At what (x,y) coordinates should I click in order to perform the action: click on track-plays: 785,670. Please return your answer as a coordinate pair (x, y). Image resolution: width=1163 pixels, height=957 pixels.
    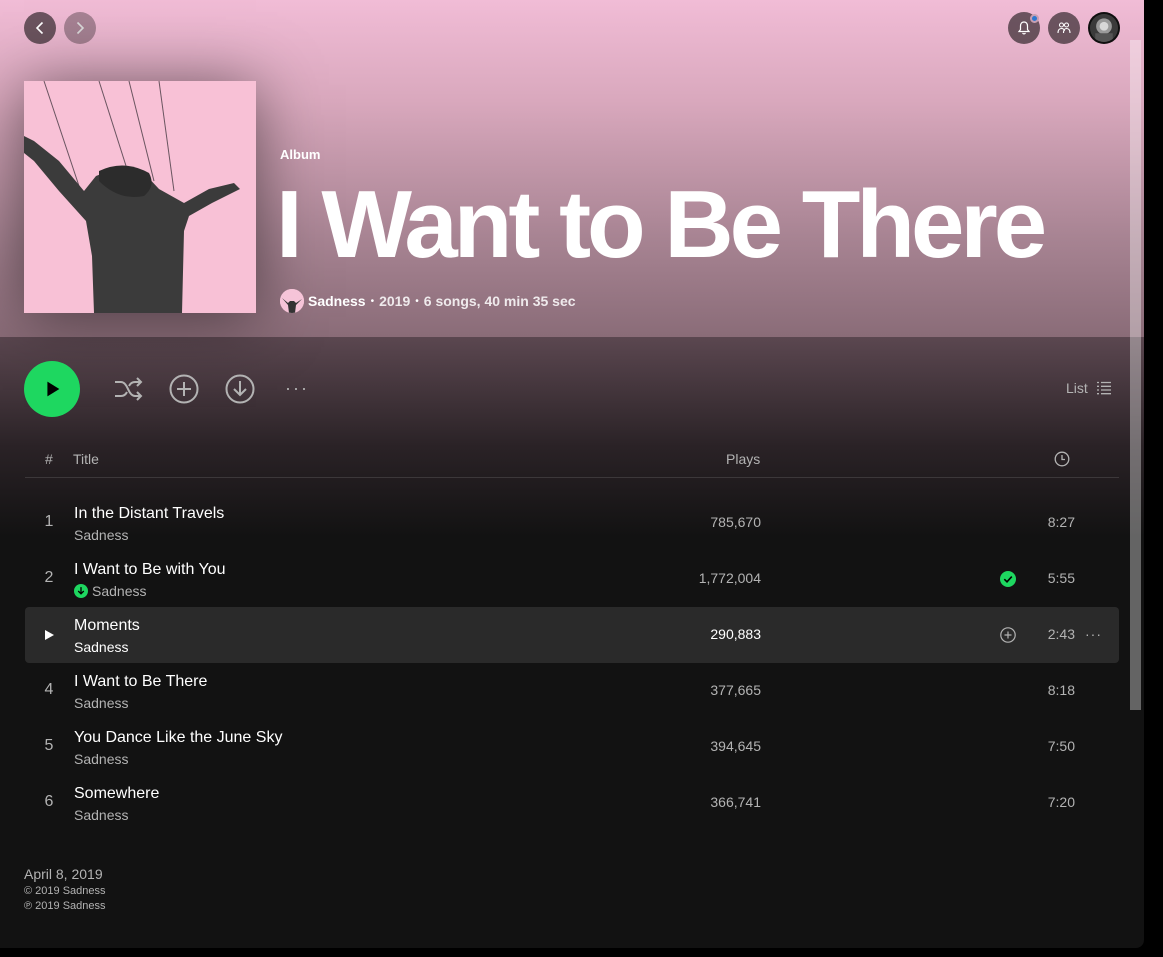
    Looking at the image, I should click on (735, 522).